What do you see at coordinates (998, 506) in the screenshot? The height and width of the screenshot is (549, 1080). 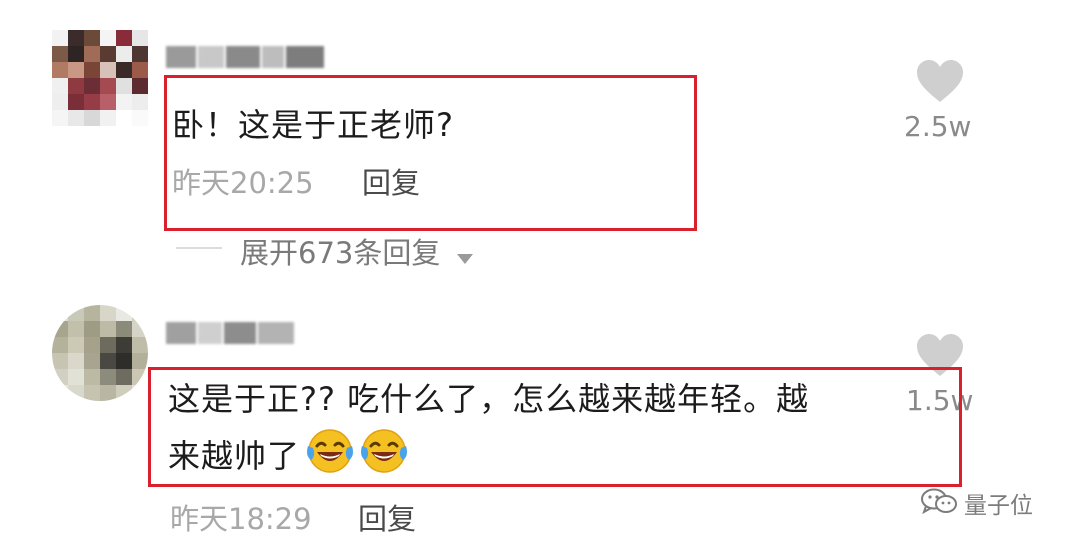 I see `watermark-label: 量子位` at bounding box center [998, 506].